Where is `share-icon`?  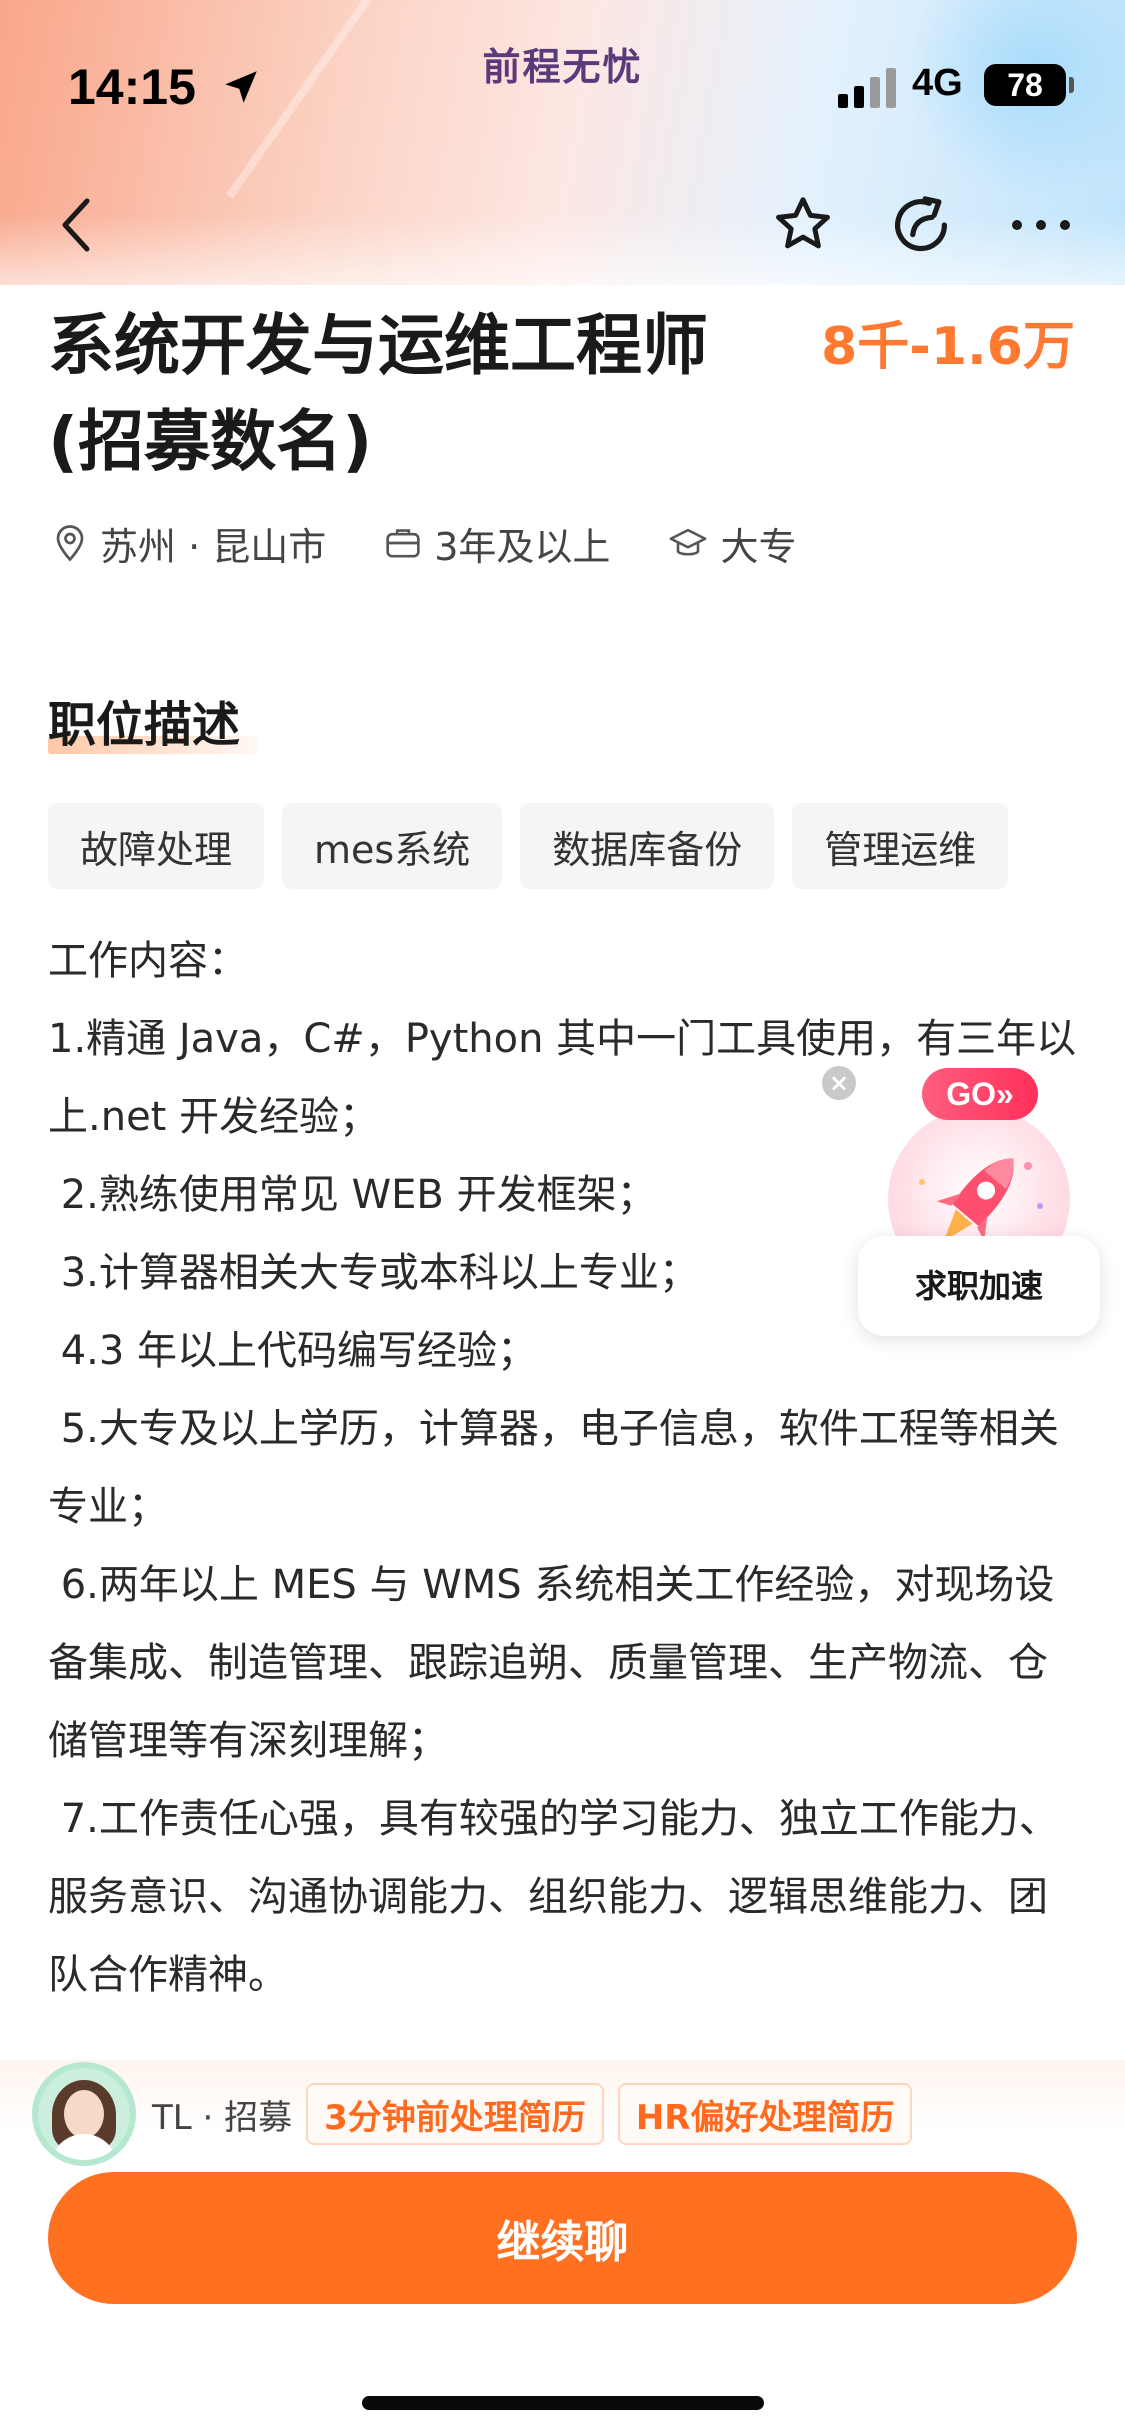
share-icon is located at coordinates (921, 224).